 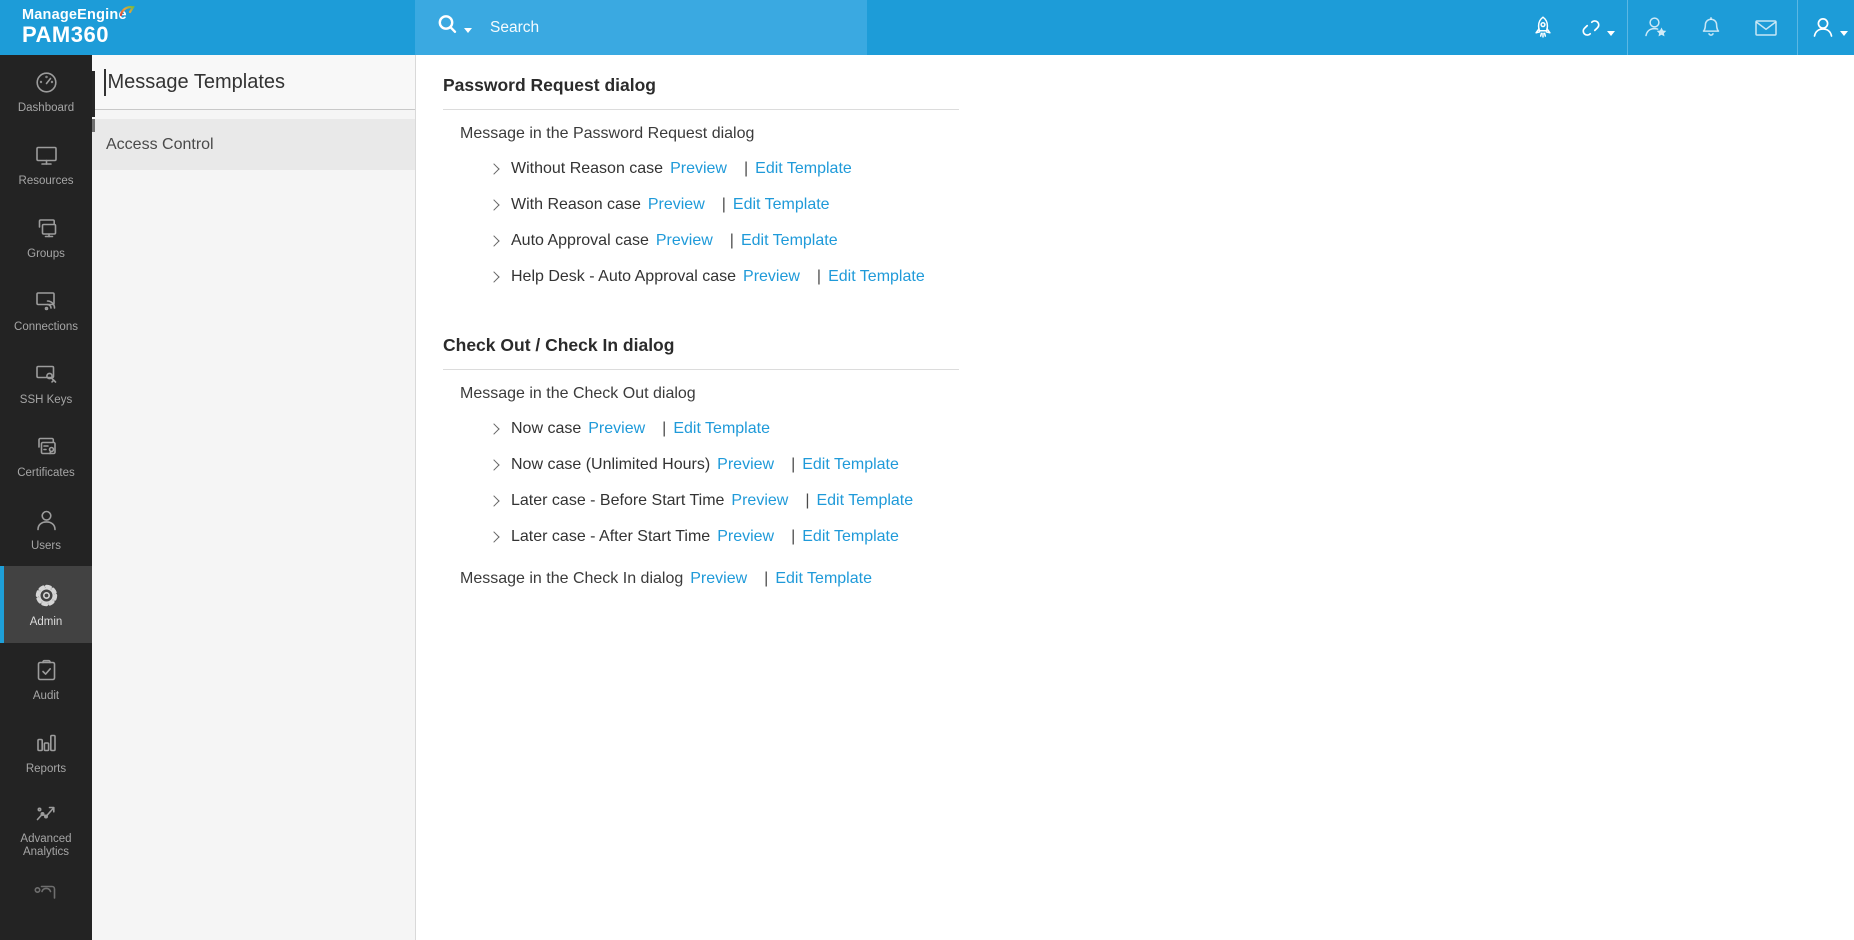 What do you see at coordinates (1823, 28) in the screenshot?
I see `profile-icon` at bounding box center [1823, 28].